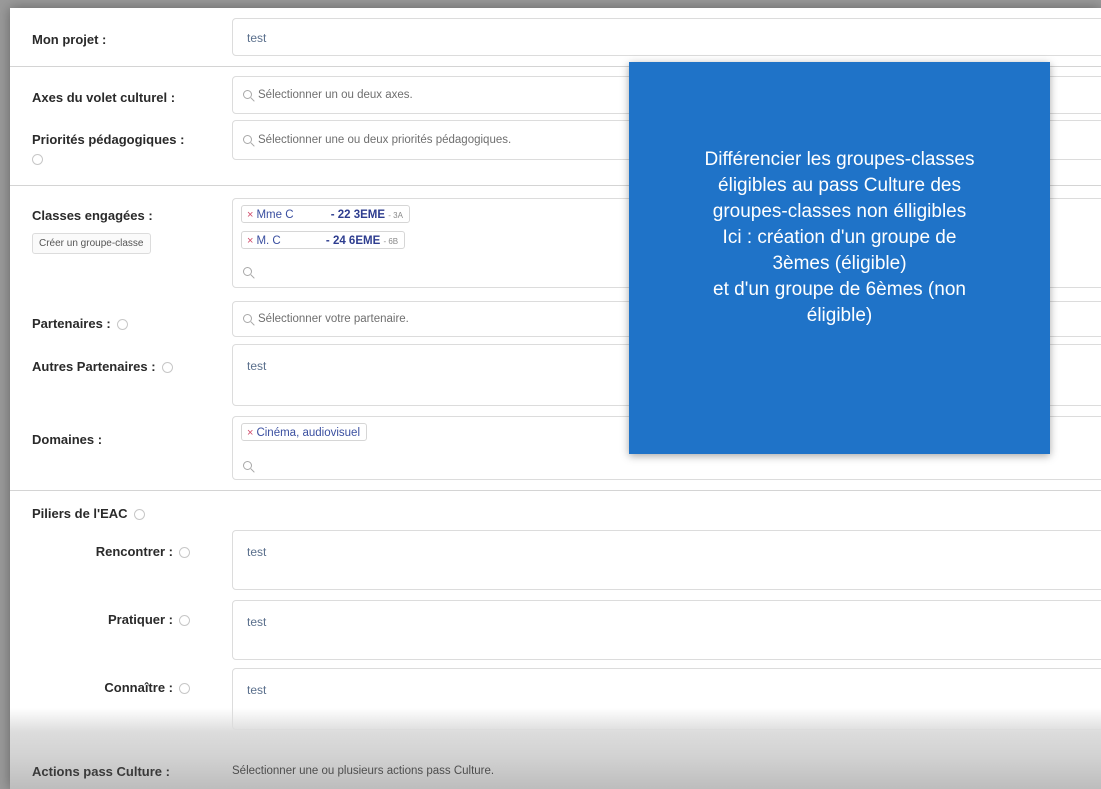  I want to click on class-tag: × Mme C - 22 3EME - 3A, so click(325, 214).